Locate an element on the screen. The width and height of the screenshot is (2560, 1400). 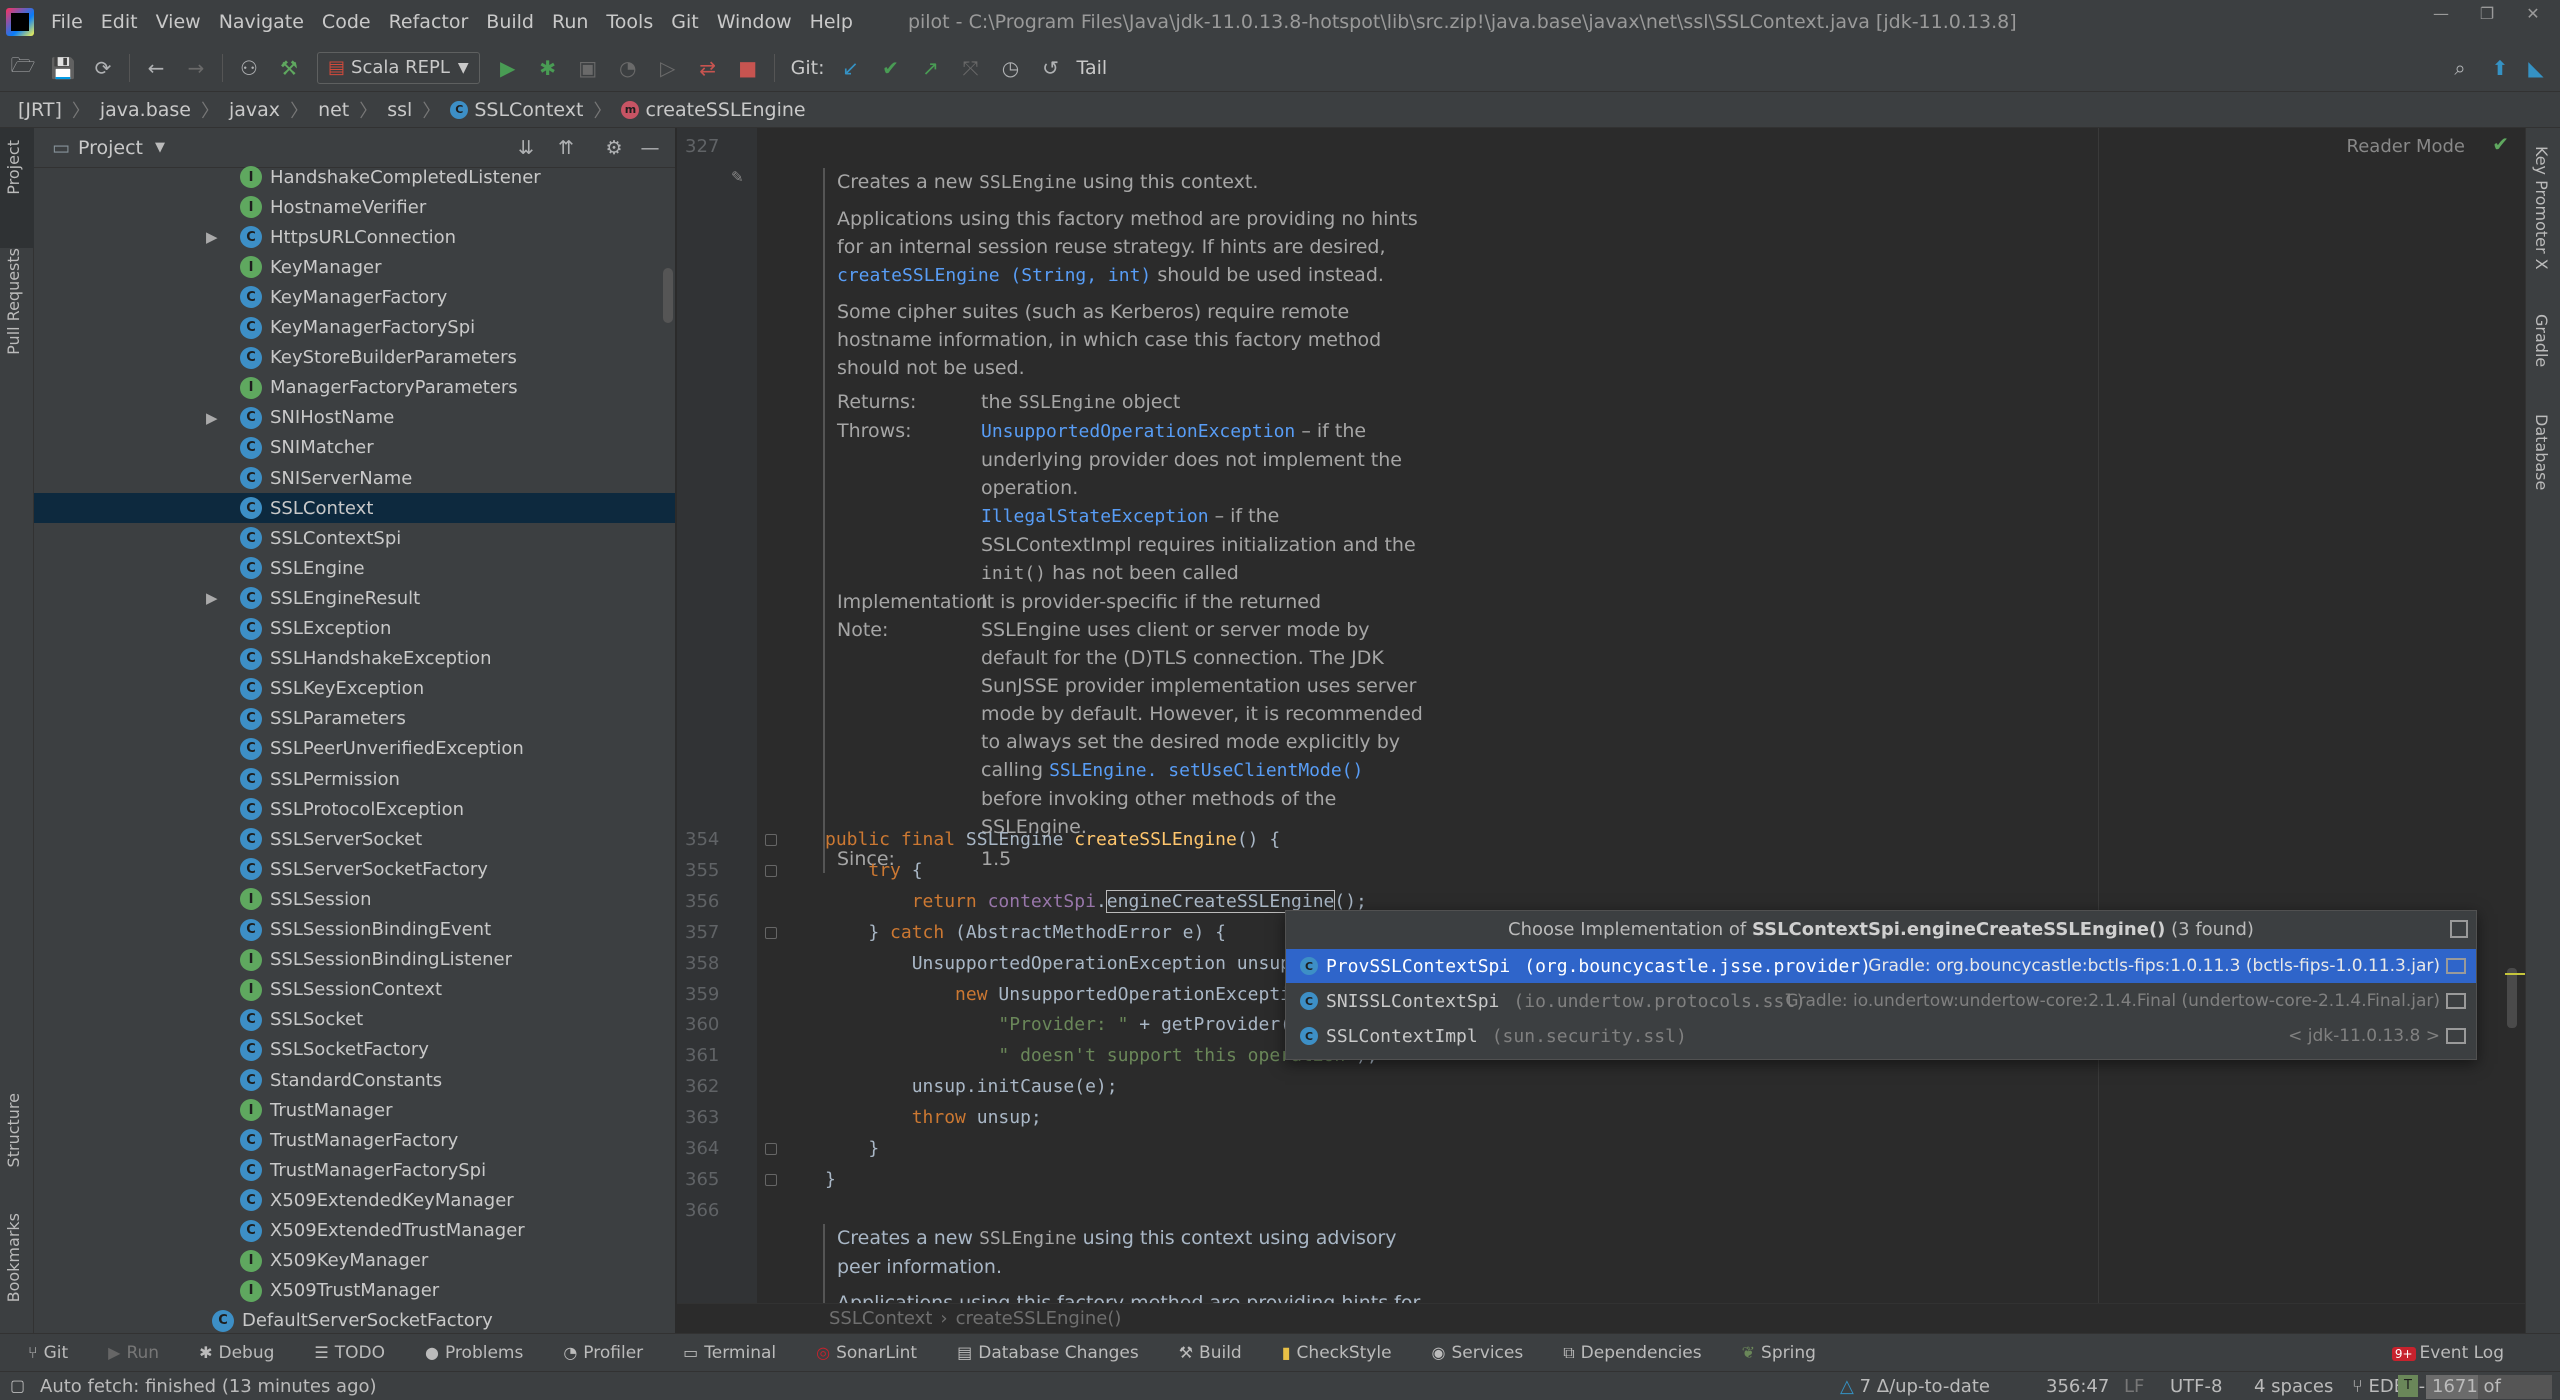
code-line: new UnsupportedOperationException( is located at coordinates (1074, 995).